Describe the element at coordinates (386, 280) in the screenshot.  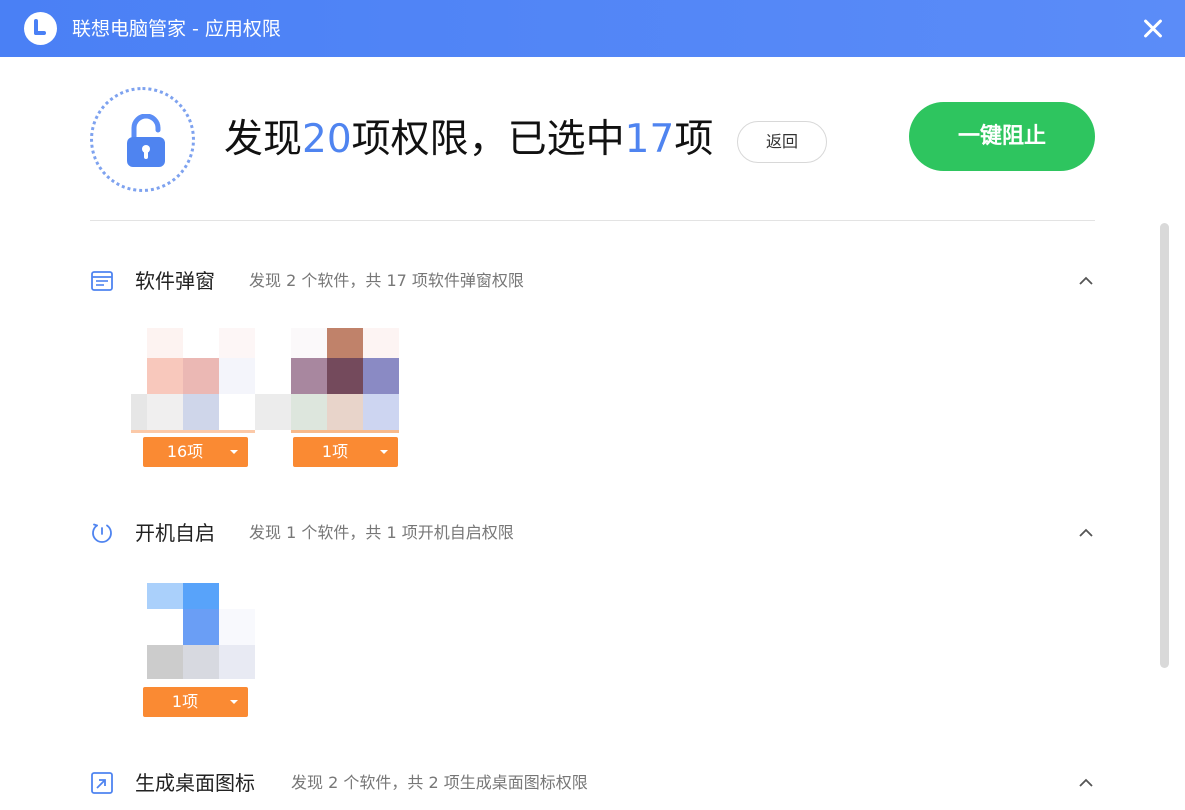
I see `section-description: 发现 2 个软件，共 17 项软件弹窗权限` at that location.